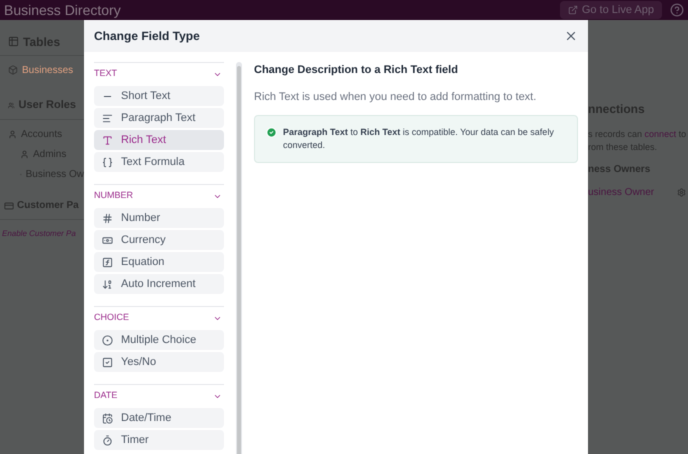 Image resolution: width=688 pixels, height=454 pixels. What do you see at coordinates (159, 340) in the screenshot?
I see `field-type-item: Multiple Choice` at bounding box center [159, 340].